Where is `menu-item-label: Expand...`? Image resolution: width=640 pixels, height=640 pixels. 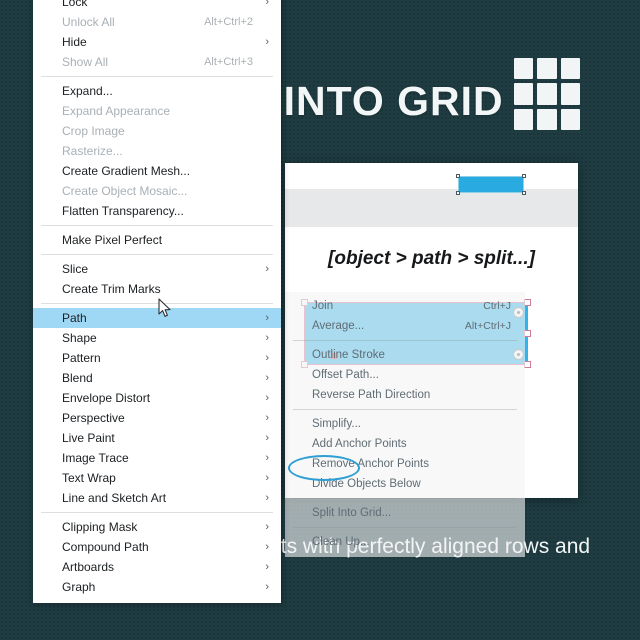 menu-item-label: Expand... is located at coordinates (87, 91).